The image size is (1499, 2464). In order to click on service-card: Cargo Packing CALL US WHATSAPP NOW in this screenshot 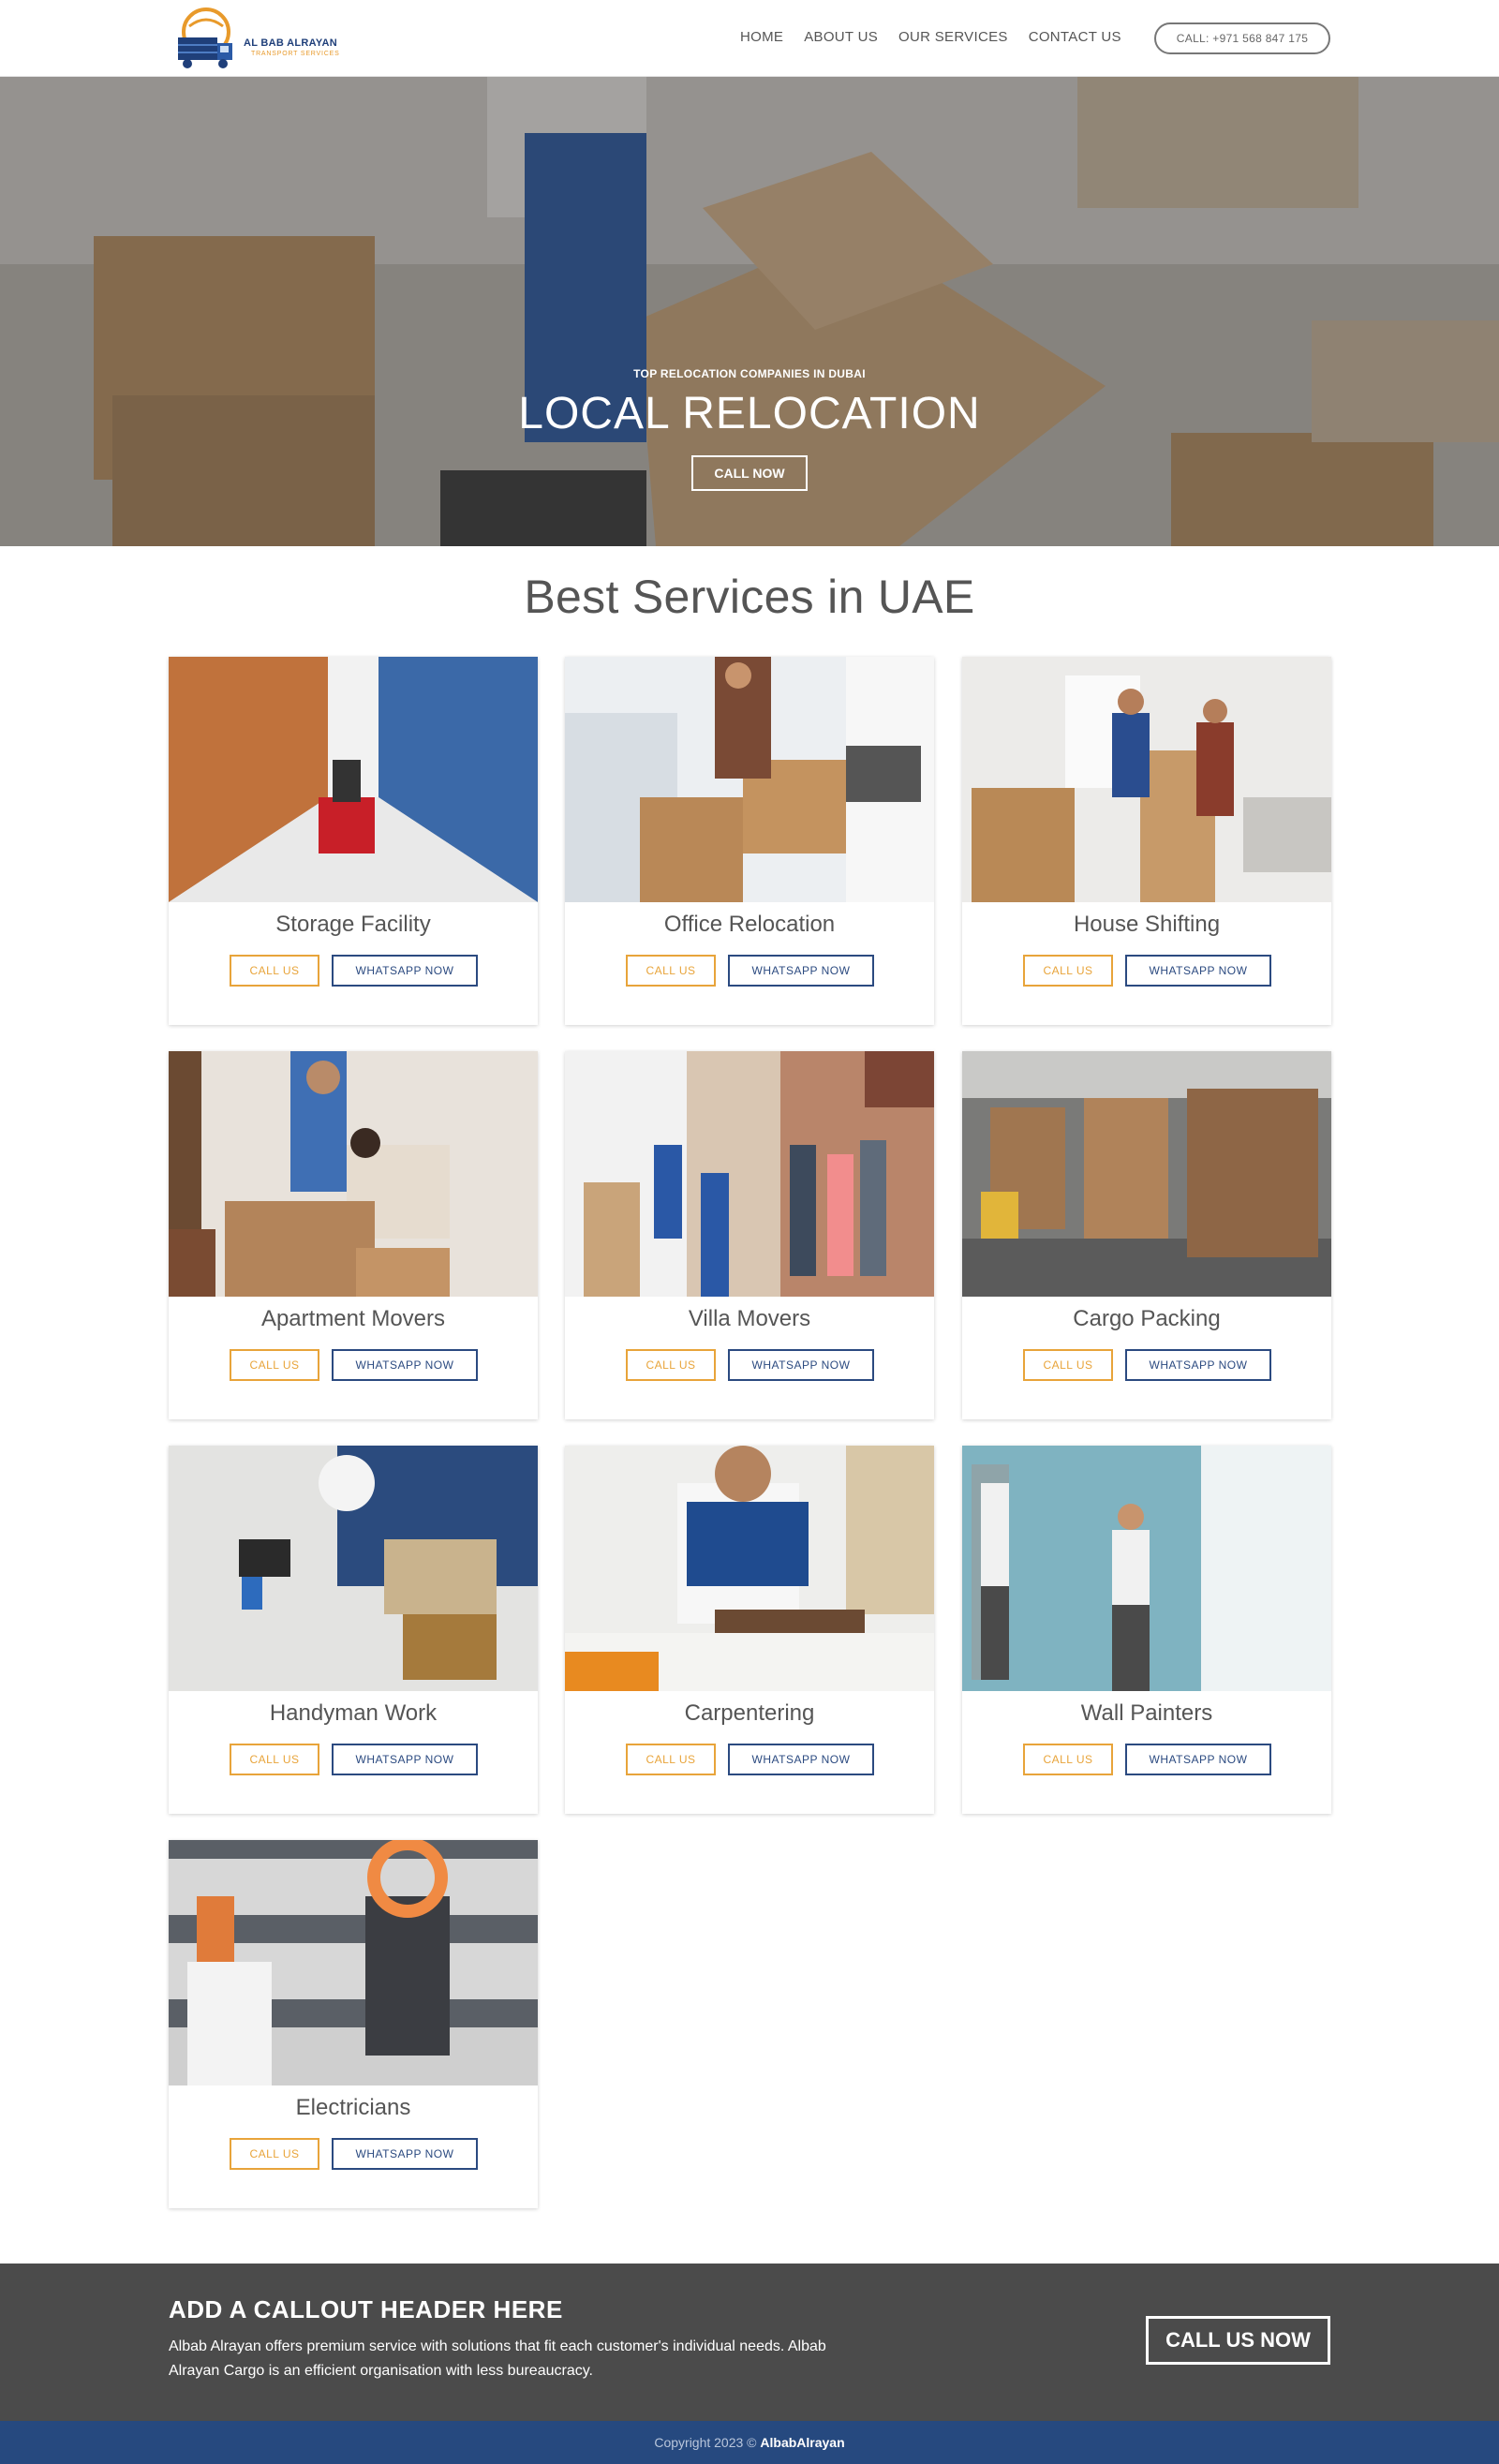, I will do `click(1146, 1235)`.